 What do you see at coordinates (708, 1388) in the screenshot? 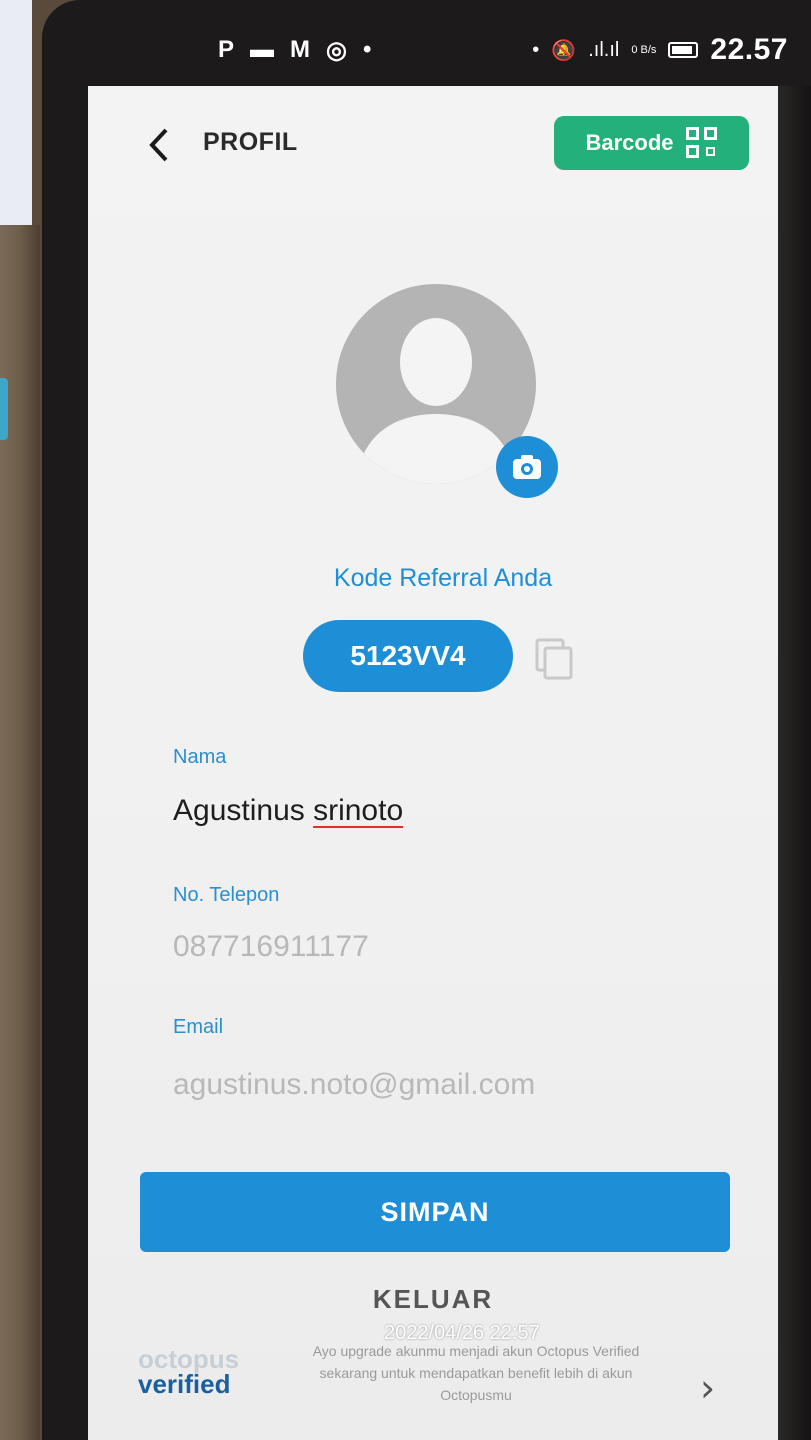
I see `chevron-right-icon: ›` at bounding box center [708, 1388].